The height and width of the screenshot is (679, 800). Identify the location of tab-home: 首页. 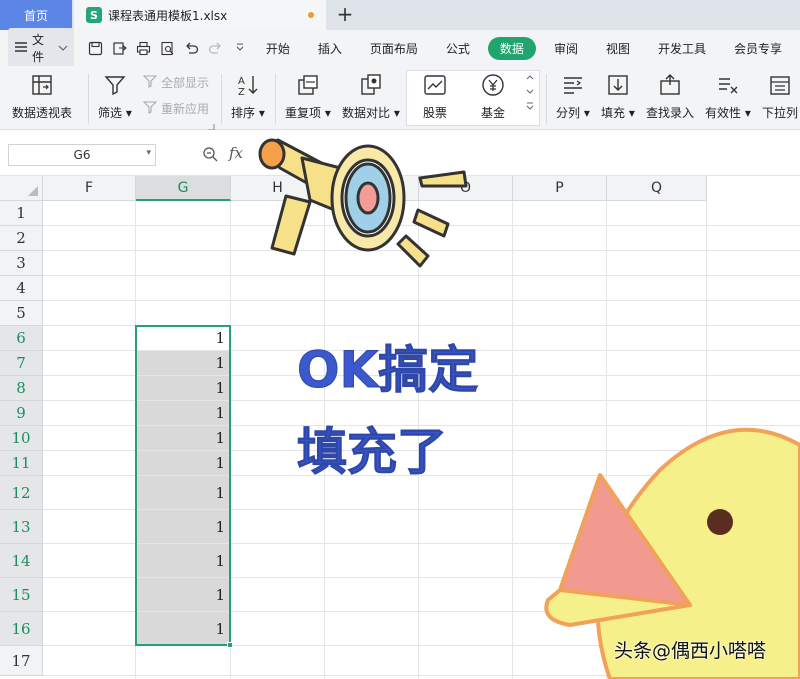
(36, 15).